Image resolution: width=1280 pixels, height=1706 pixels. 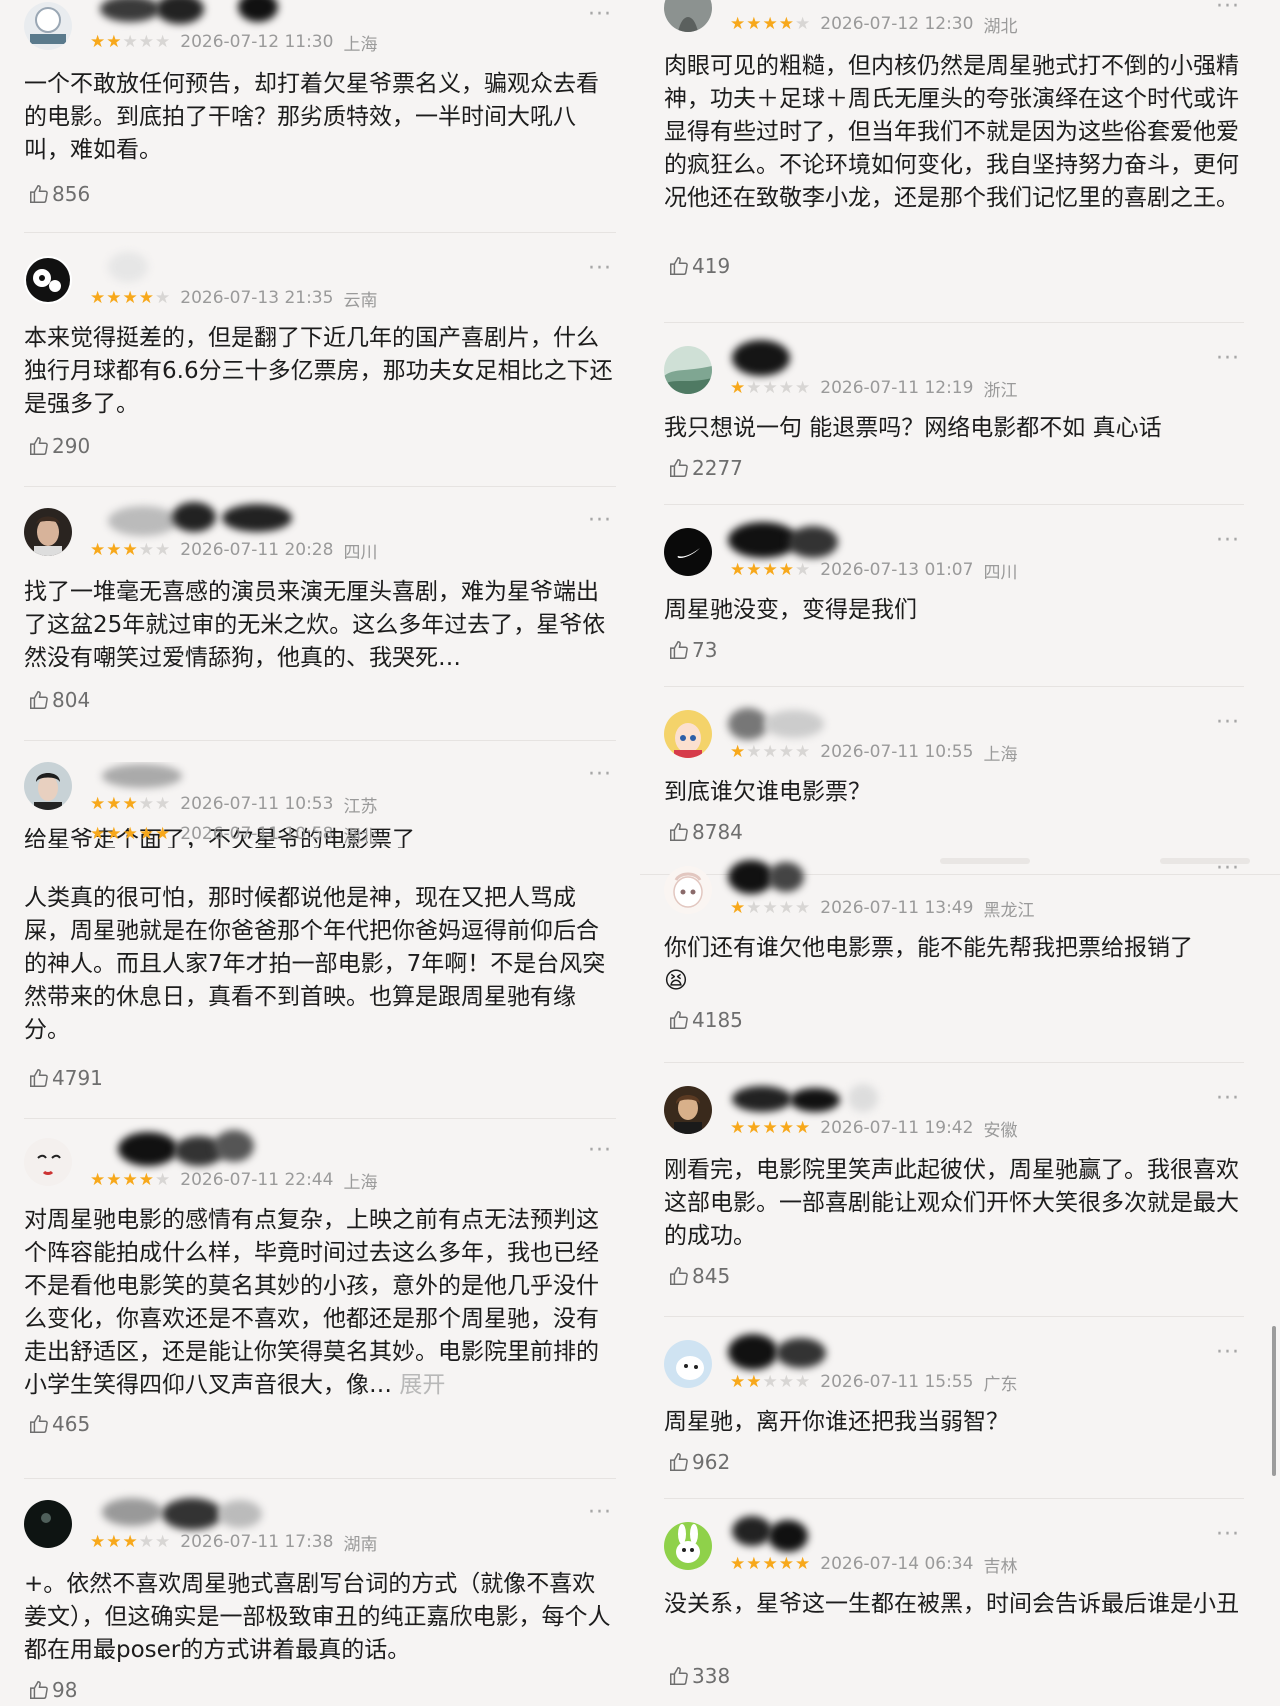 I want to click on like-button: 98, so click(x=52, y=1690).